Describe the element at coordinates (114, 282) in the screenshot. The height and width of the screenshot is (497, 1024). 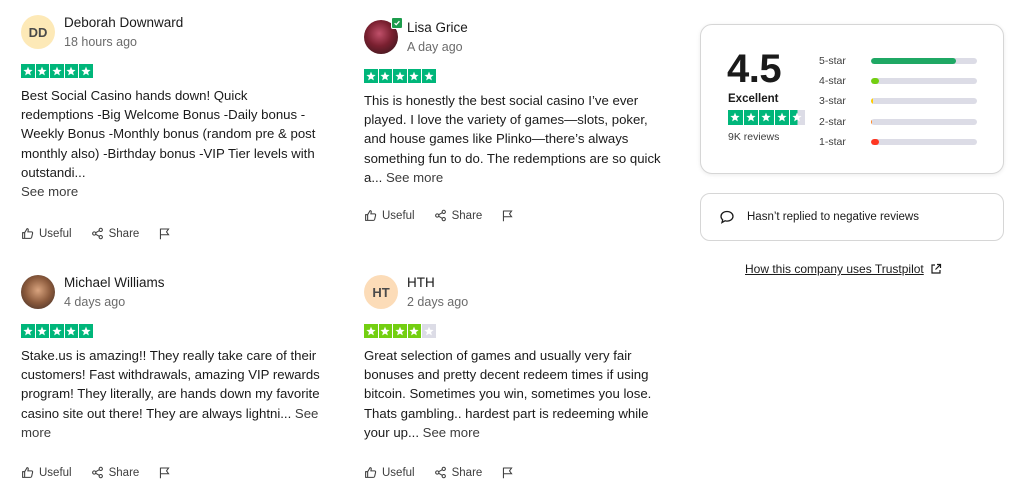
I see `reviewer-name: Michael Williams` at that location.